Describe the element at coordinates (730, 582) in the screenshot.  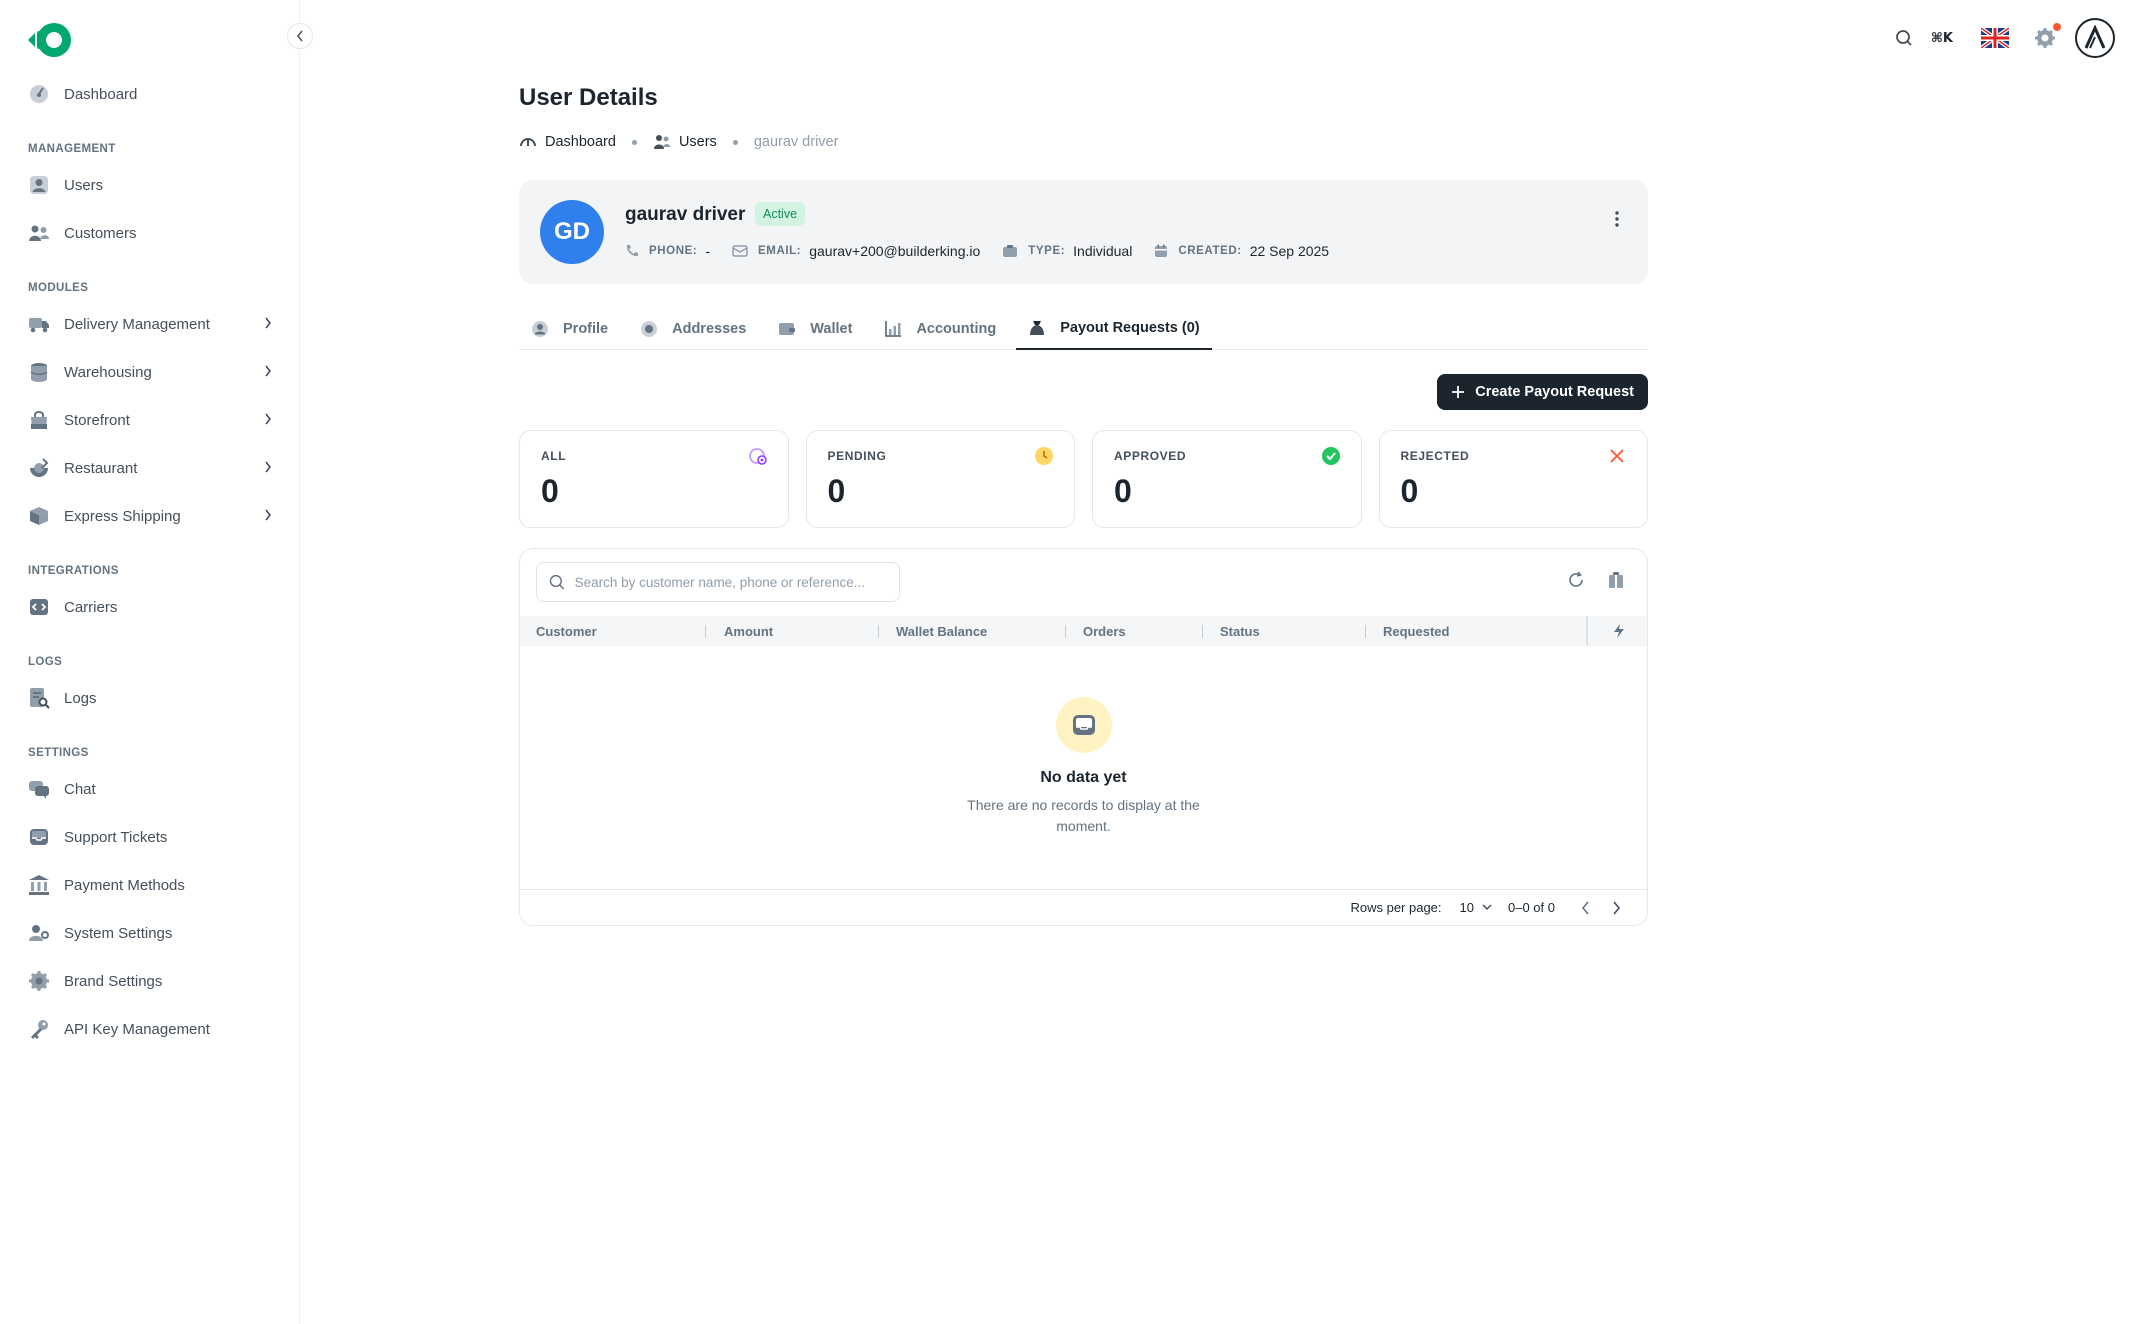
I see `search-input` at that location.